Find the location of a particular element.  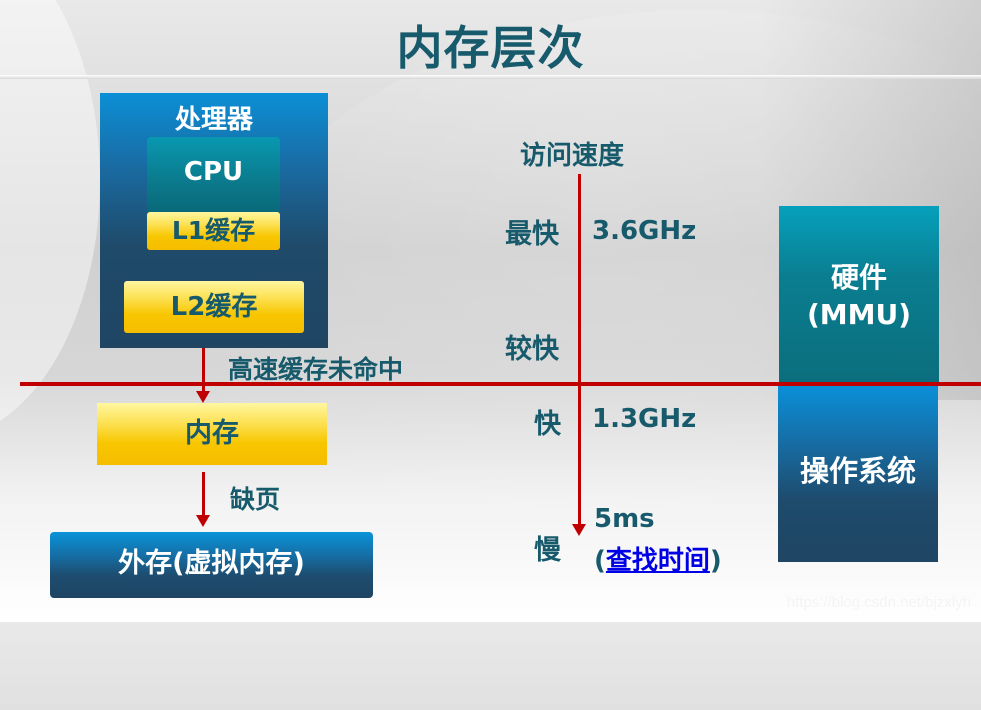

memory-block: 内存 is located at coordinates (212, 434).